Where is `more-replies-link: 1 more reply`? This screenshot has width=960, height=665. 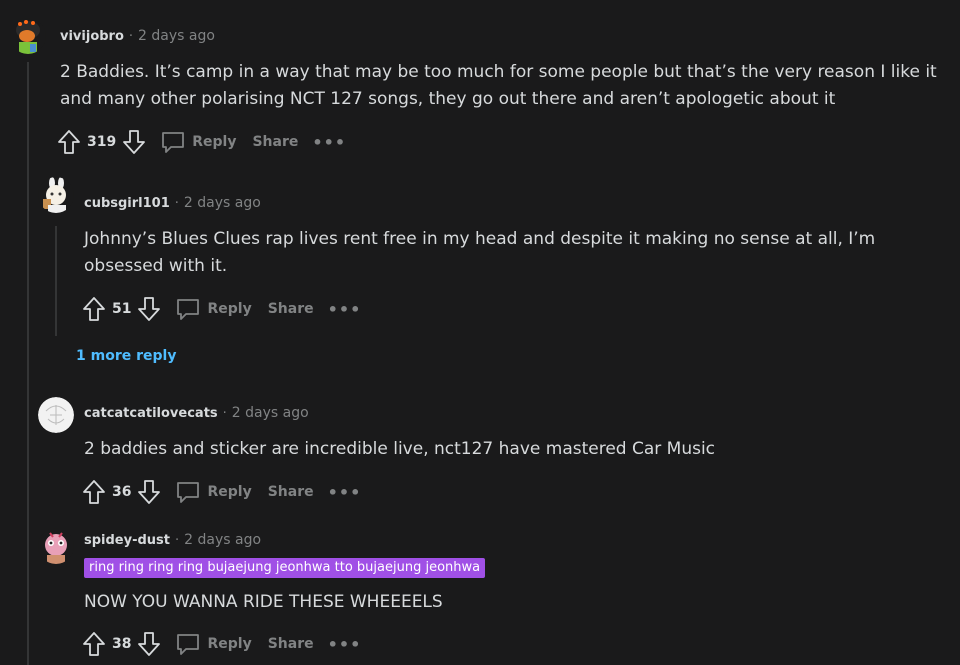 more-replies-link: 1 more reply is located at coordinates (126, 356).